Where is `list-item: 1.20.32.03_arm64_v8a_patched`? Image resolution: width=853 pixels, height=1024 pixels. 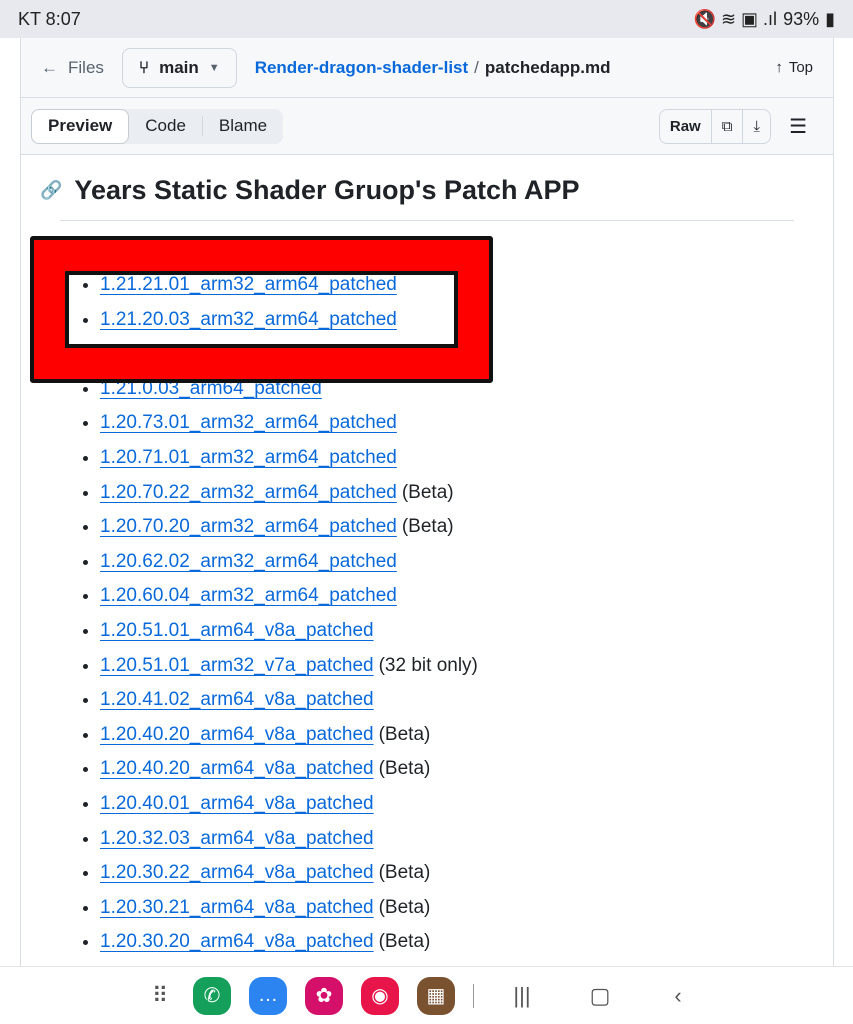 list-item: 1.20.32.03_arm64_v8a_patched is located at coordinates (289, 839).